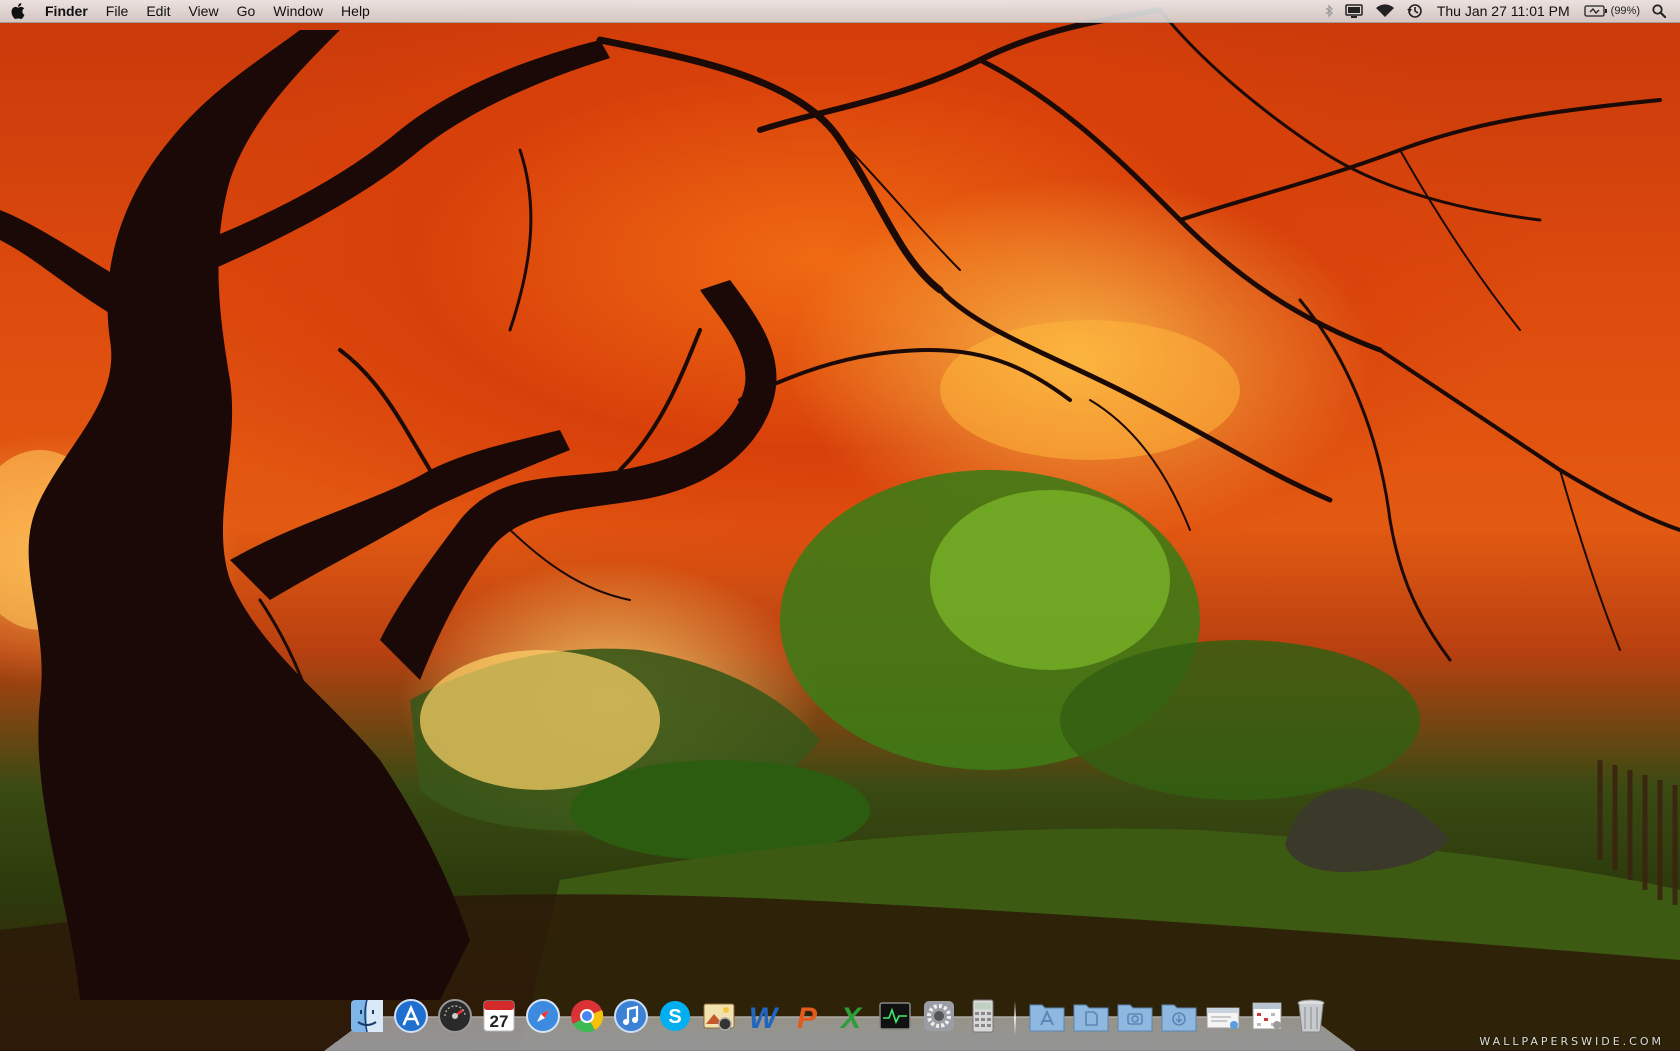 This screenshot has width=1680, height=1051. I want to click on dock-ical-icon: 27, so click(499, 1016).